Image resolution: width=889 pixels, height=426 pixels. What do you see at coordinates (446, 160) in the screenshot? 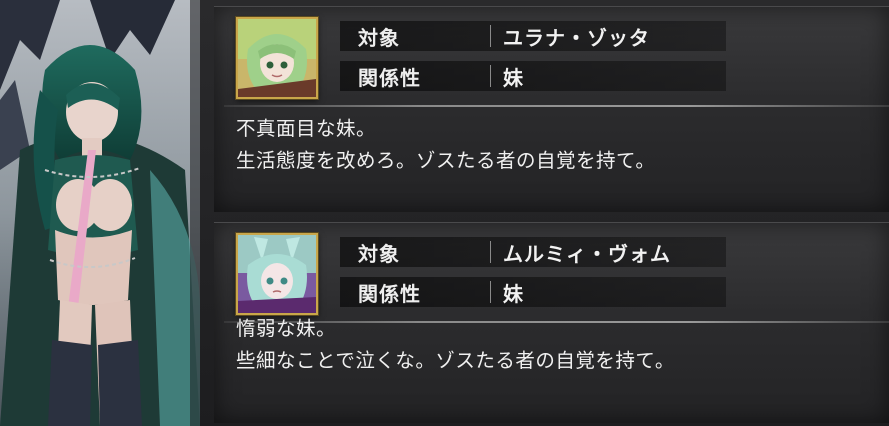
I see `description-line: 生活態度を改めろ。ゾスたる者の自覚を持て。` at bounding box center [446, 160].